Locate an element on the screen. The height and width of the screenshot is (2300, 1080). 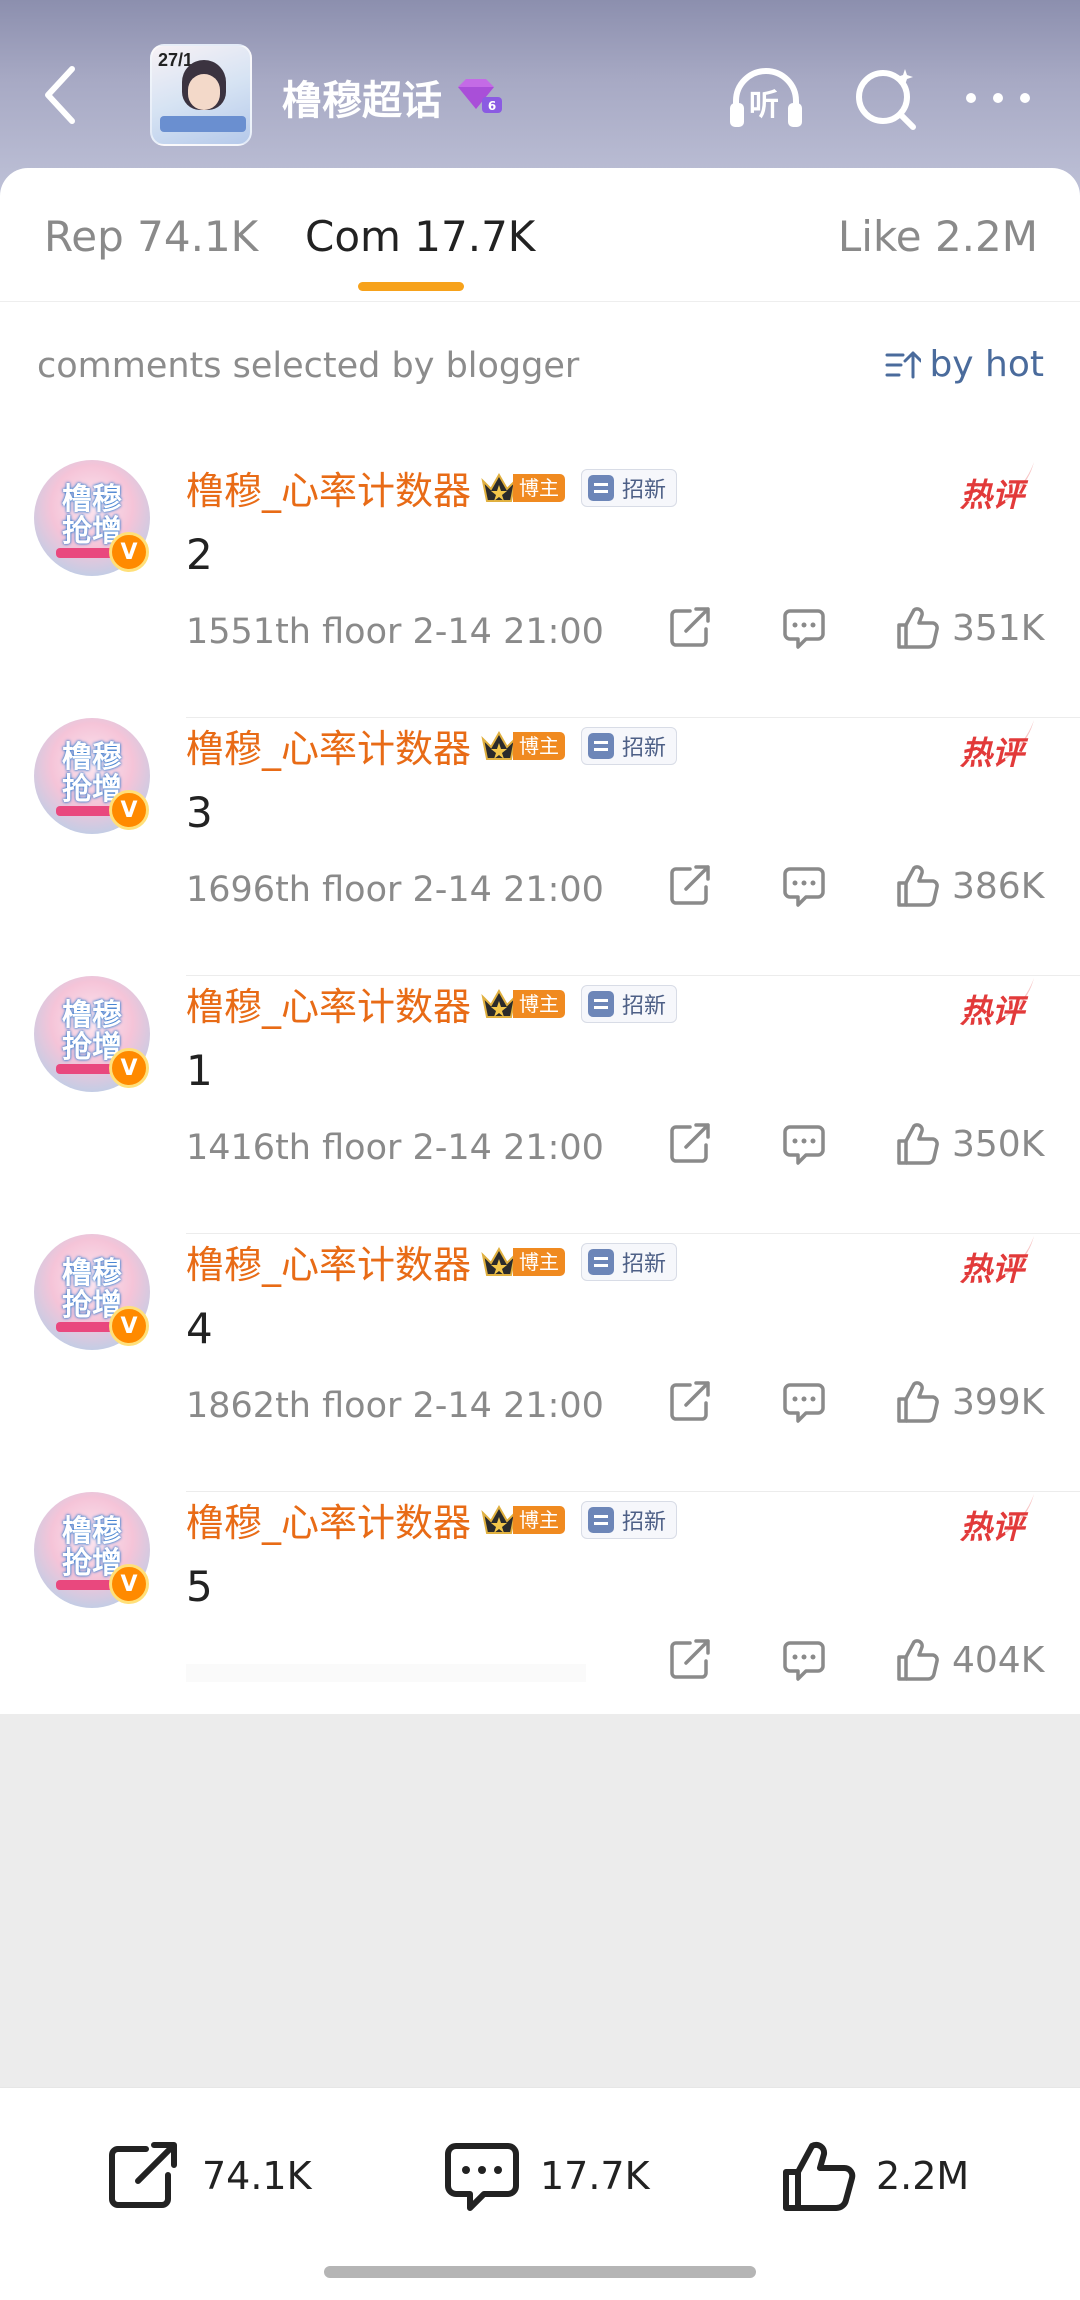
like-count: 350K is located at coordinates (998, 1144).